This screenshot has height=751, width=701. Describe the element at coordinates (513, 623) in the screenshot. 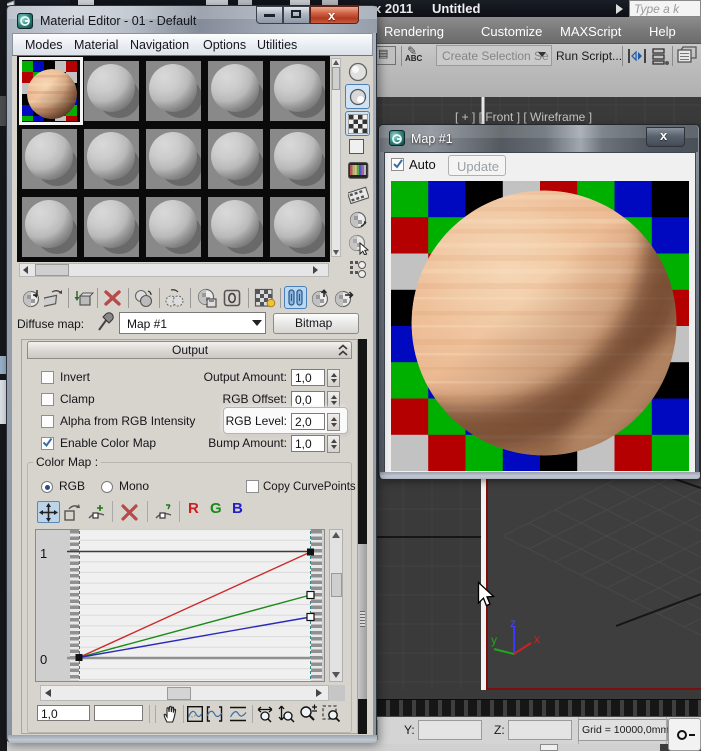

I see `svg-text: z` at that location.